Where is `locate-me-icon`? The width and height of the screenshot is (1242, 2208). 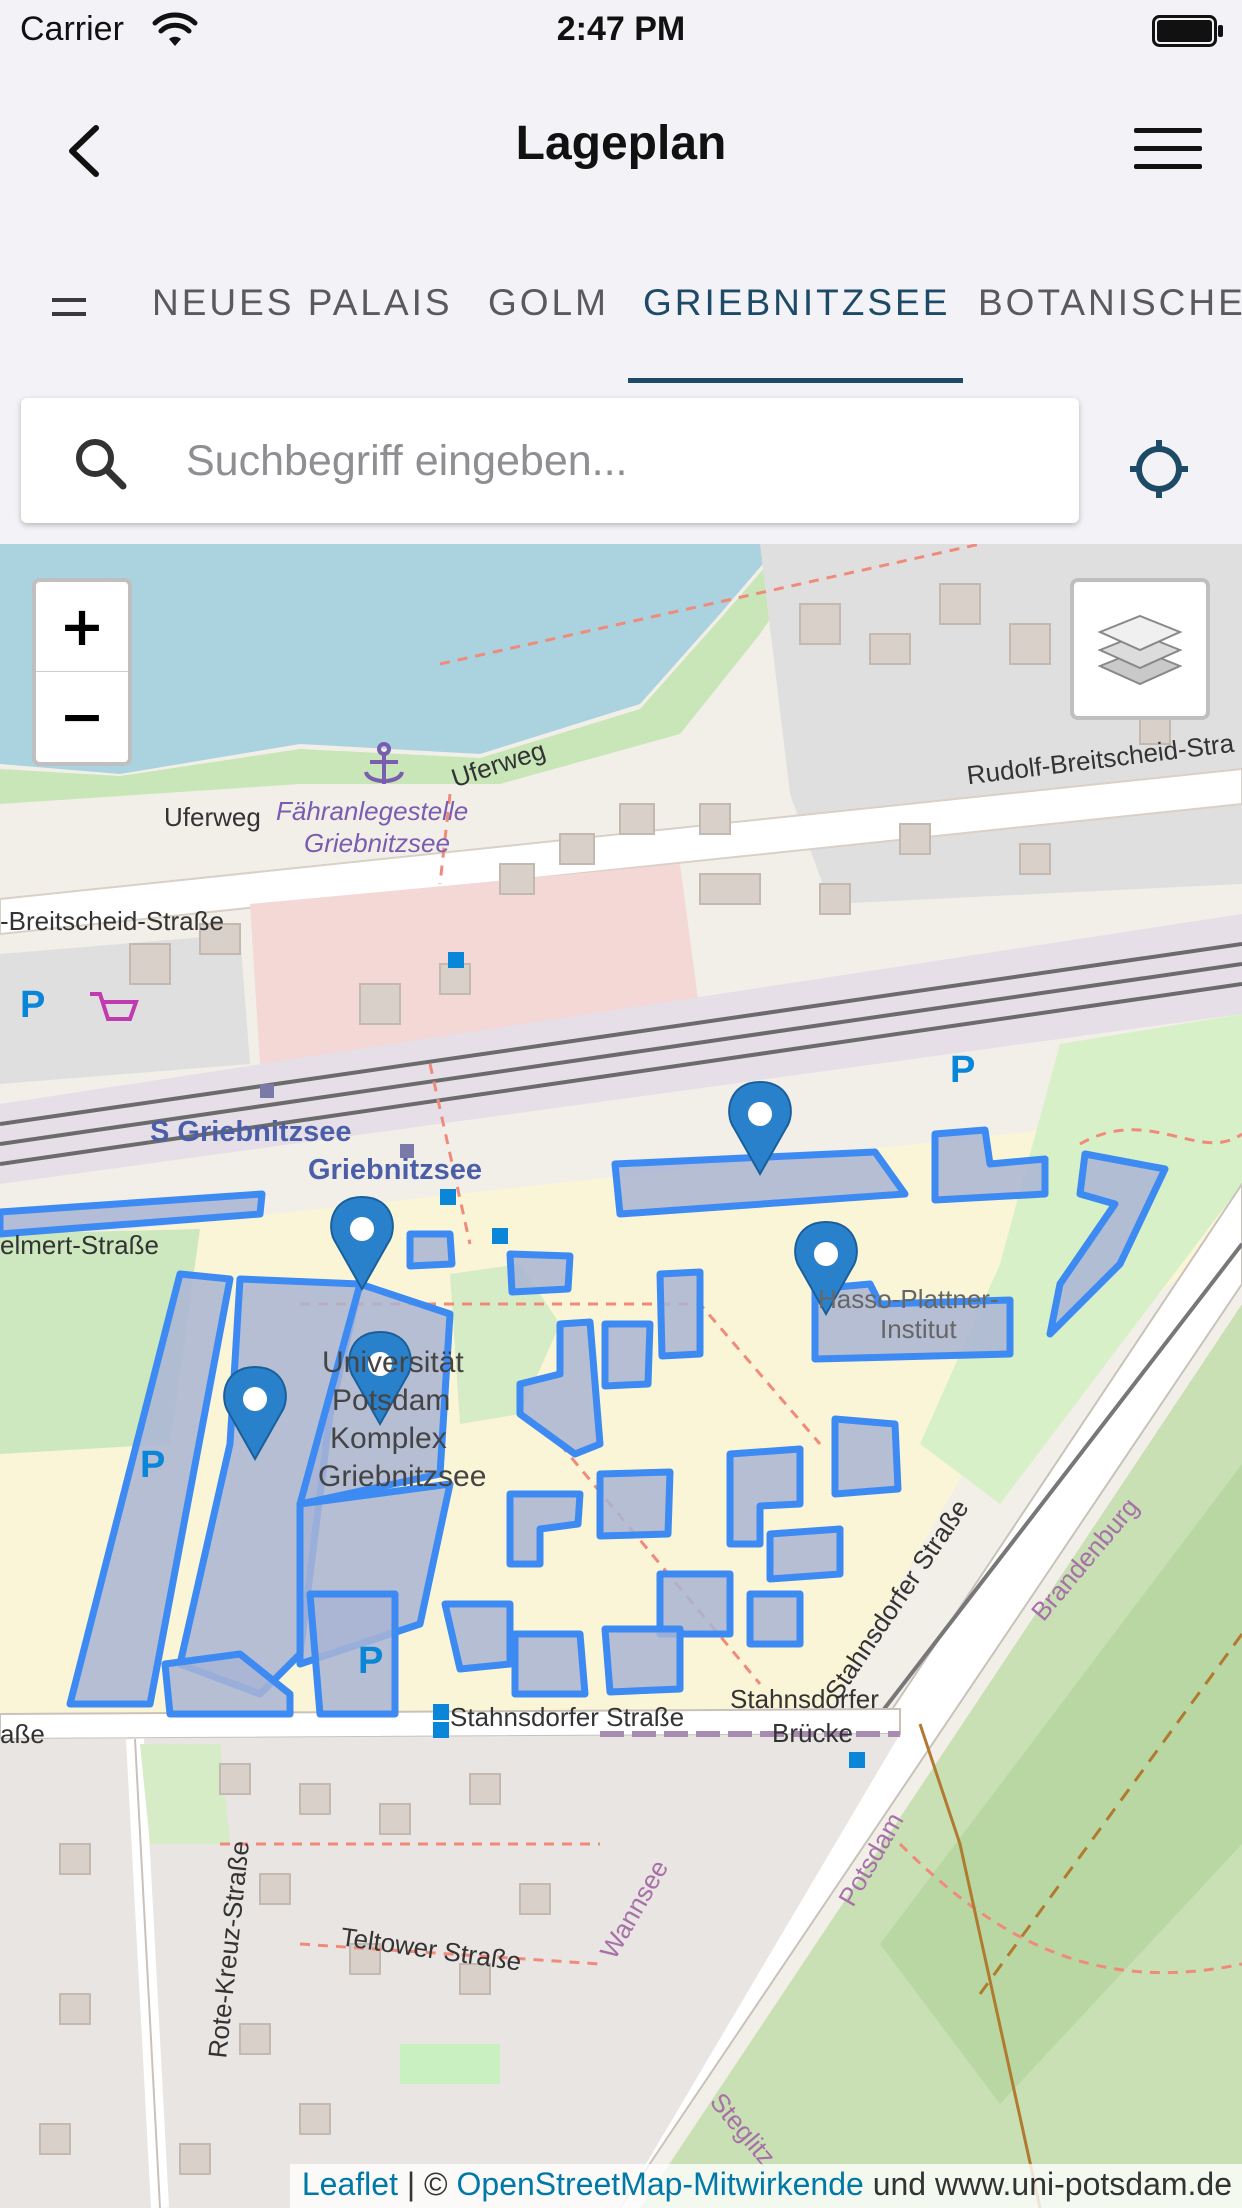 locate-me-icon is located at coordinates (1159, 469).